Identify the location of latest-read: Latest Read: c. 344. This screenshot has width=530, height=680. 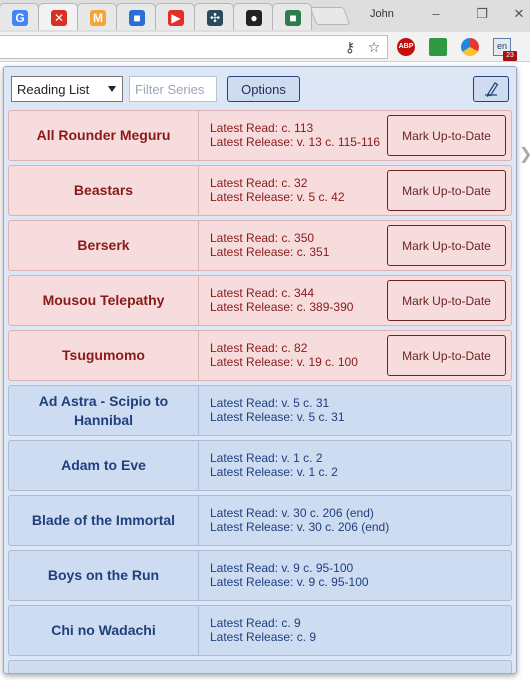
(262, 293).